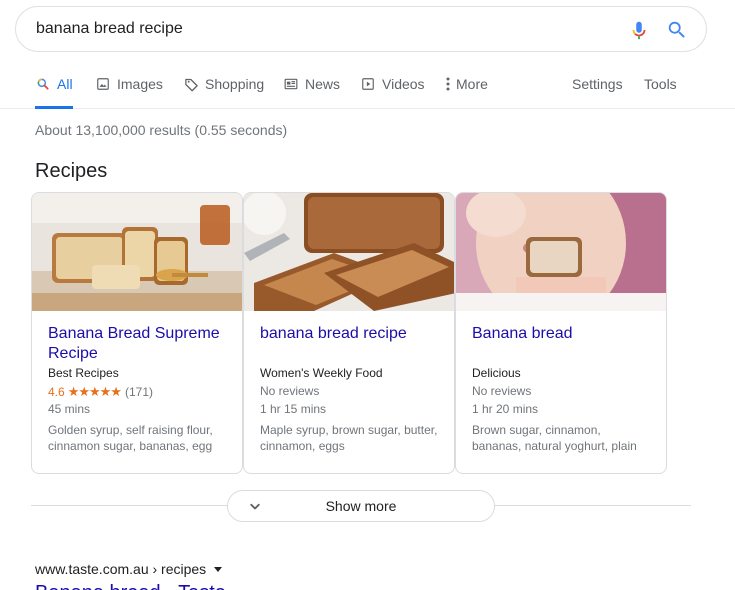 This screenshot has width=735, height=590. Describe the element at coordinates (561, 344) in the screenshot. I see `recipe-title: Banana bread` at that location.